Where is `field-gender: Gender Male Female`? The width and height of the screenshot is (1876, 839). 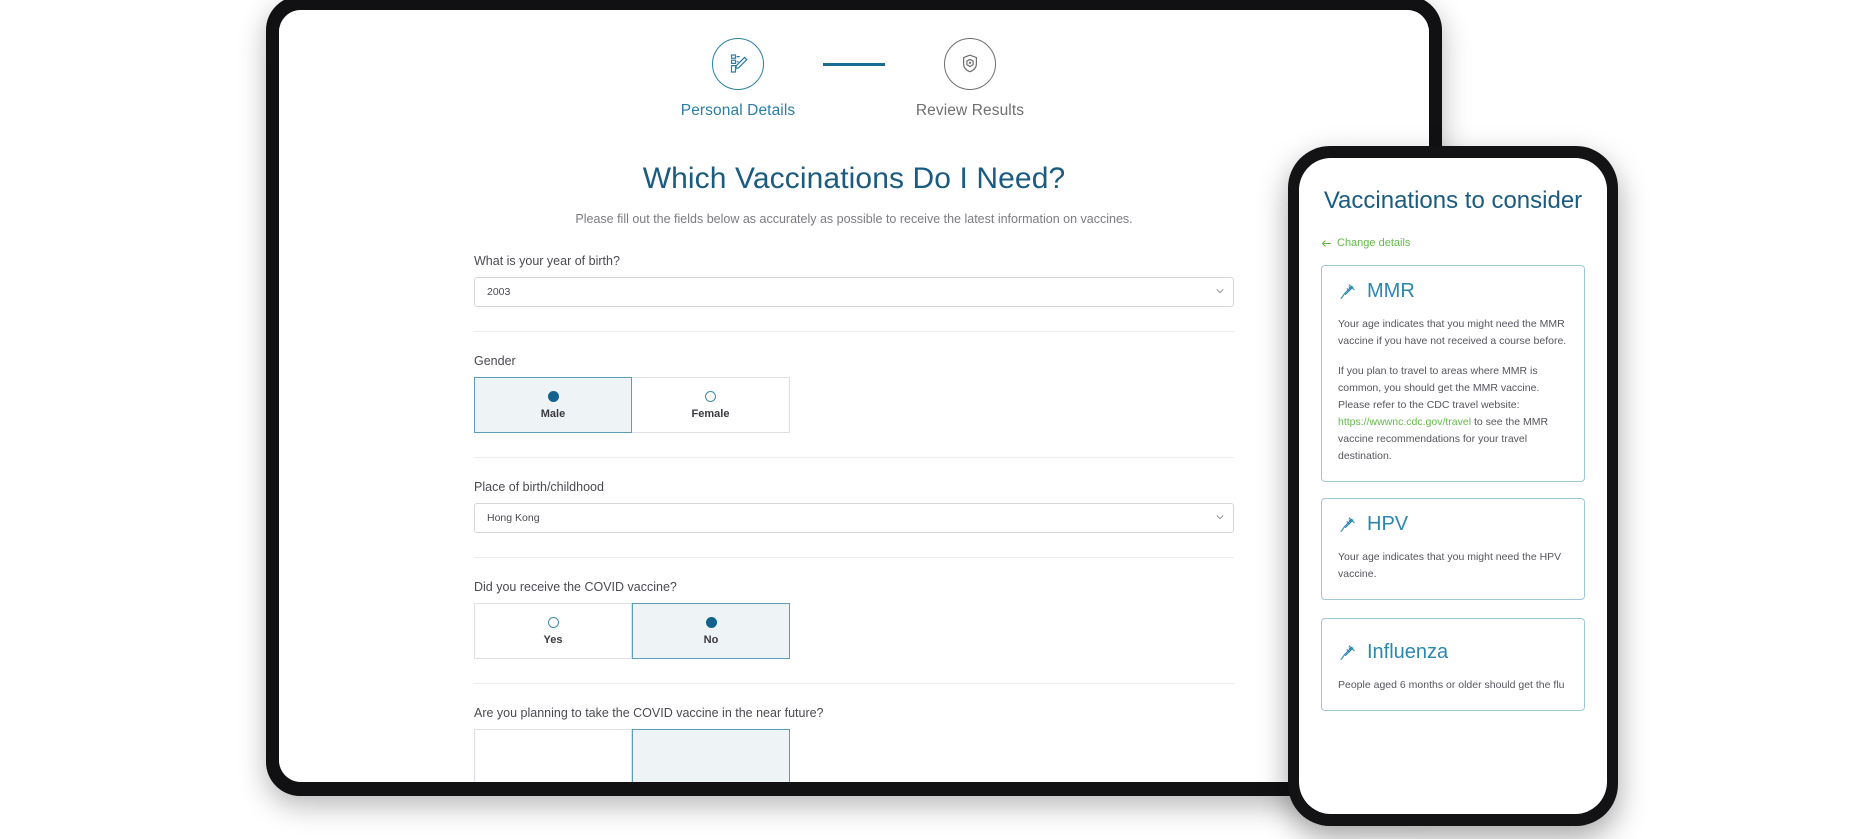 field-gender: Gender Male Female is located at coordinates (854, 393).